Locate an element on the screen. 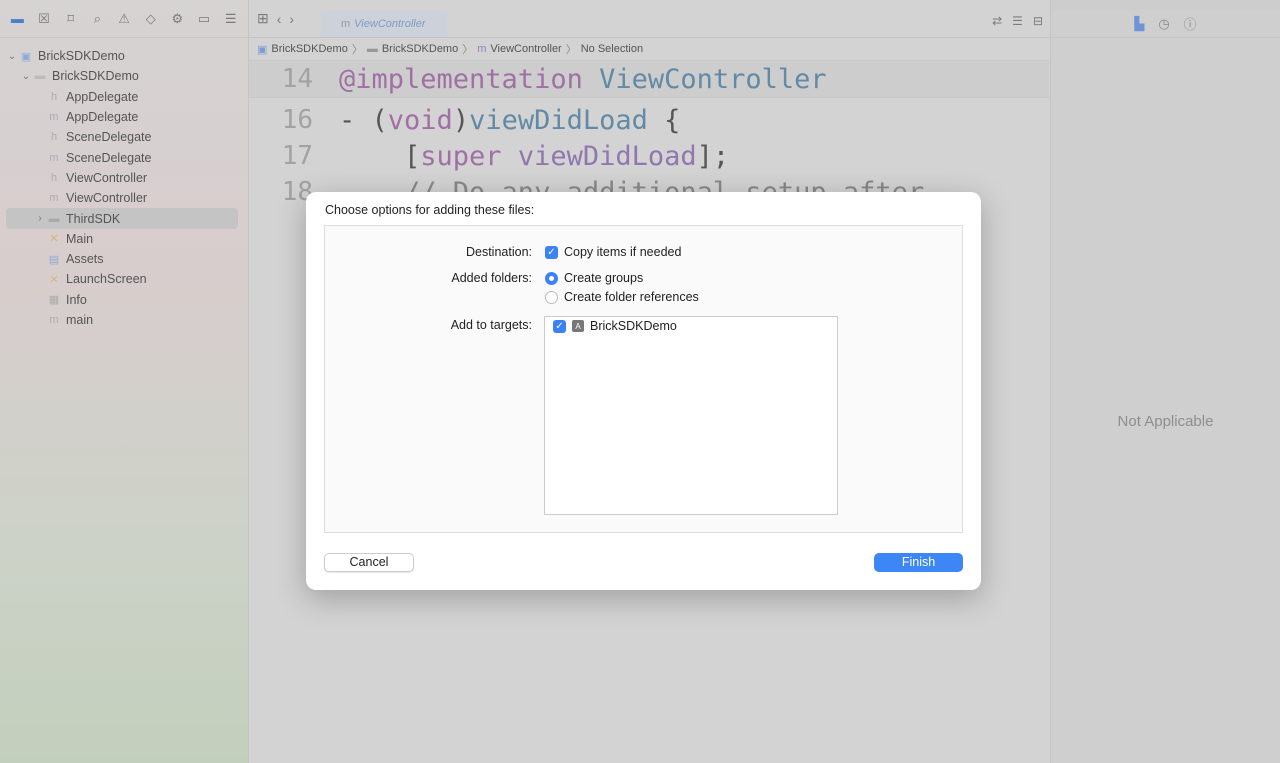 The height and width of the screenshot is (763, 1280). warning-icon: ⚠ is located at coordinates (124, 19).